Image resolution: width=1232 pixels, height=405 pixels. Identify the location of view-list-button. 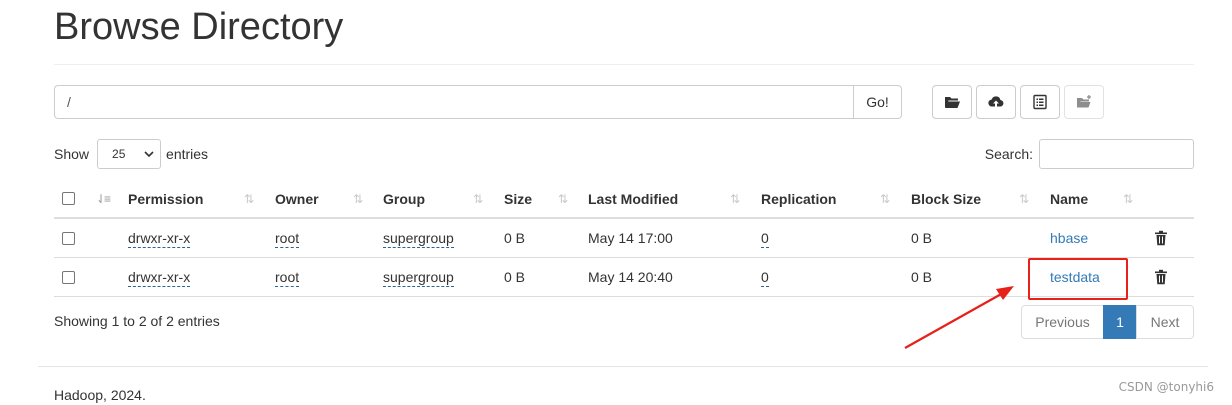
(1040, 102).